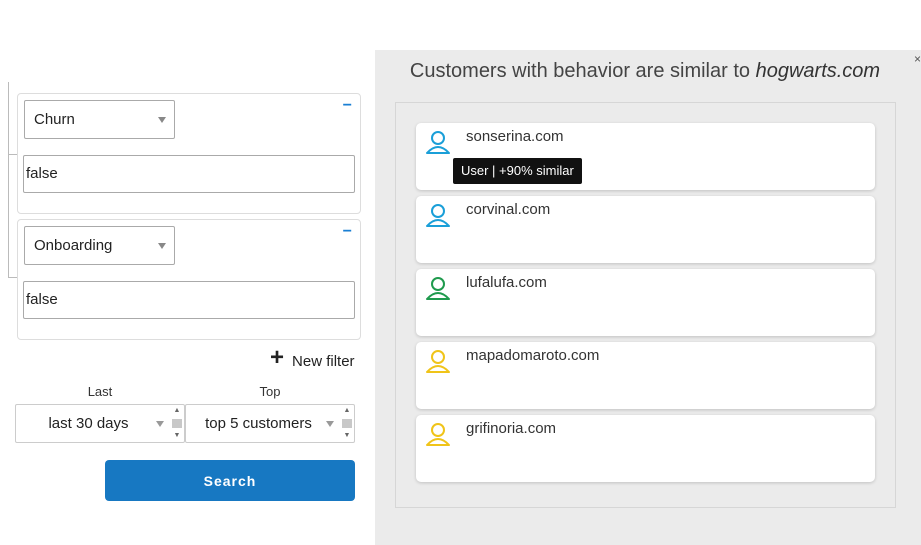 Image resolution: width=921 pixels, height=545 pixels. I want to click on result-item: mapadomaroto.com, so click(645, 375).